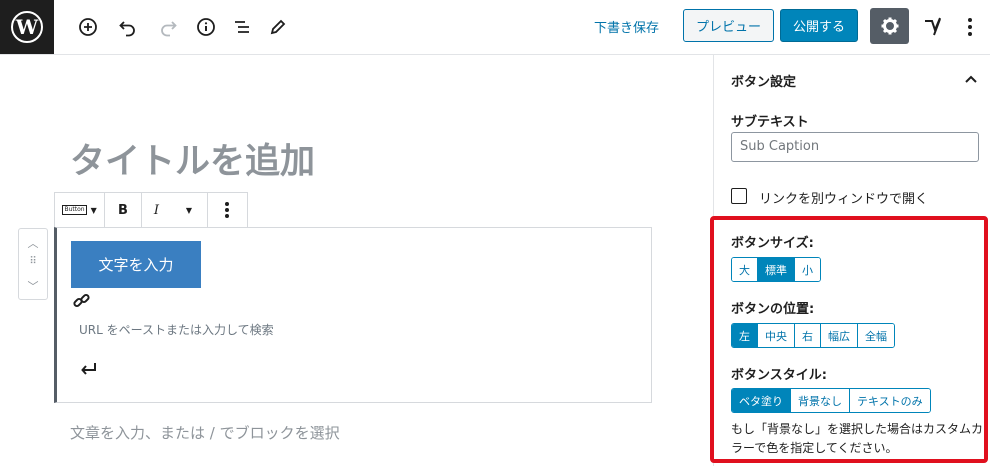  What do you see at coordinates (495, 27) in the screenshot?
I see `editor-header: W 下書き保存 プレビュー 公開する` at bounding box center [495, 27].